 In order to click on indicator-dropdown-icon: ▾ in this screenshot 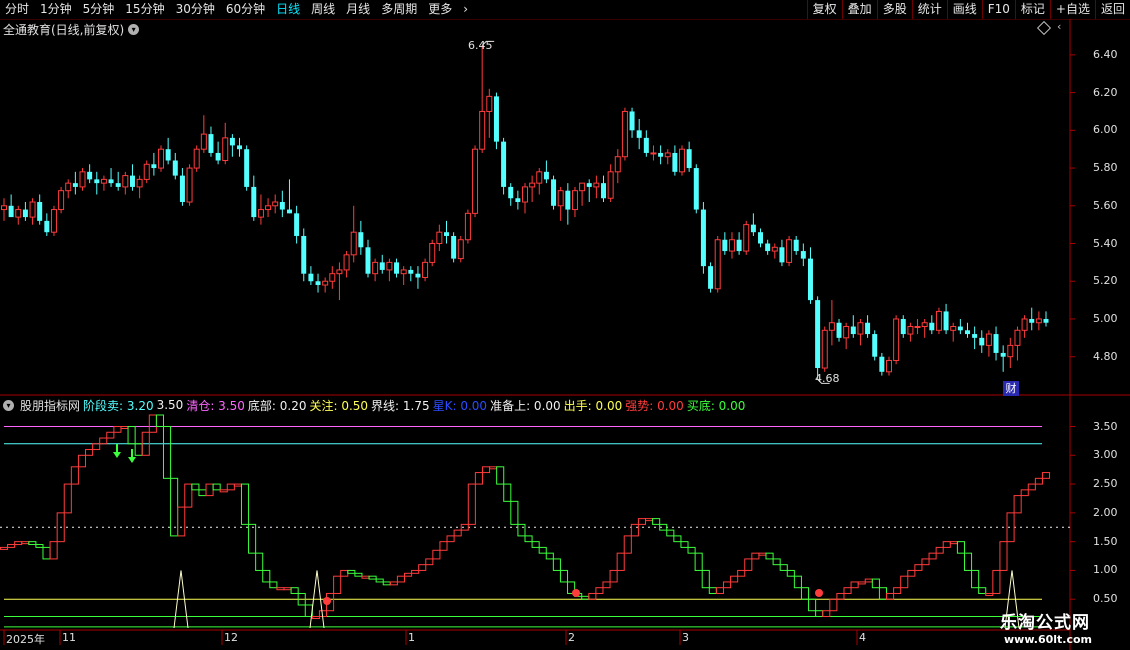, I will do `click(8, 405)`.